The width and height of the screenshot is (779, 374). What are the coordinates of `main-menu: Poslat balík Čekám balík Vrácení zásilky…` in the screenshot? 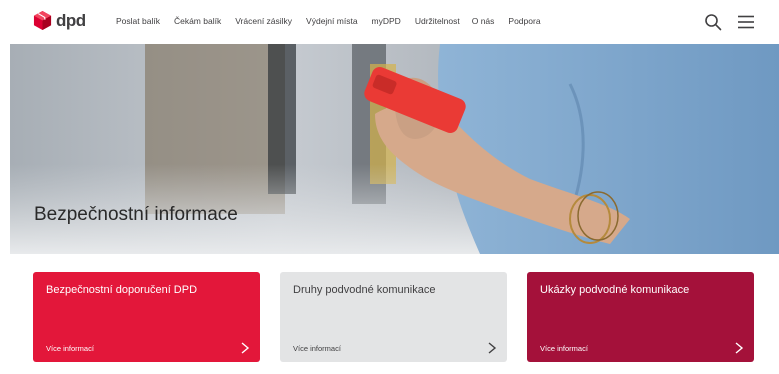 It's located at (328, 21).